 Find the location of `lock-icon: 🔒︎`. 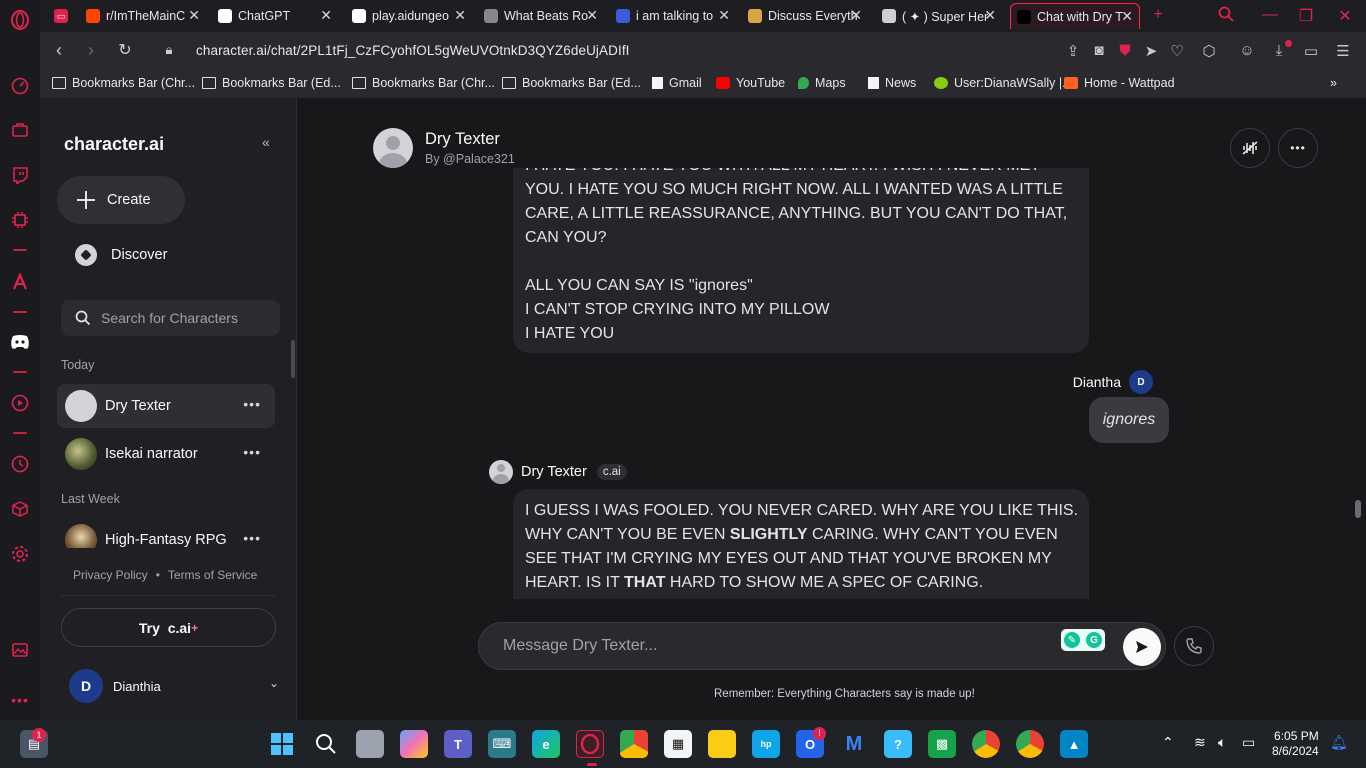

lock-icon: 🔒︎ is located at coordinates (169, 50).